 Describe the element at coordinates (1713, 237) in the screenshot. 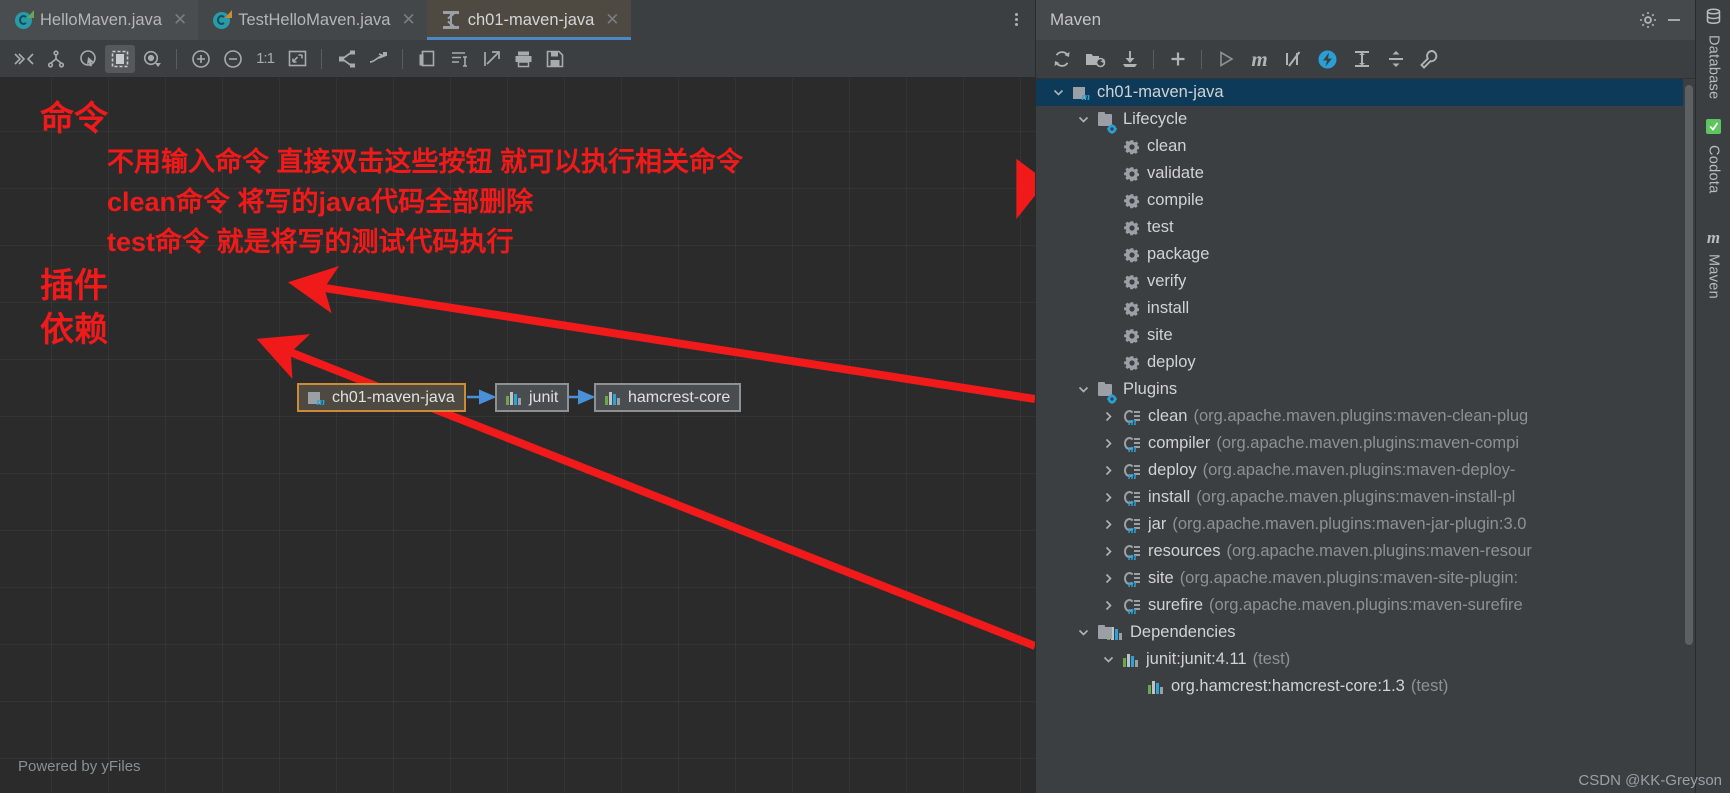

I see `maven-icon: m` at that location.